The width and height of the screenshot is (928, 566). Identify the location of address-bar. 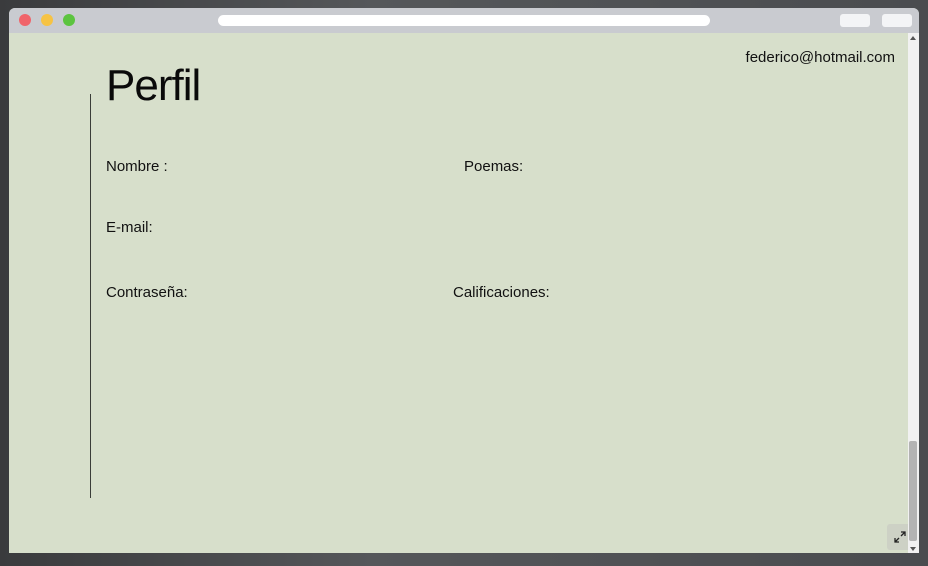
(464, 20).